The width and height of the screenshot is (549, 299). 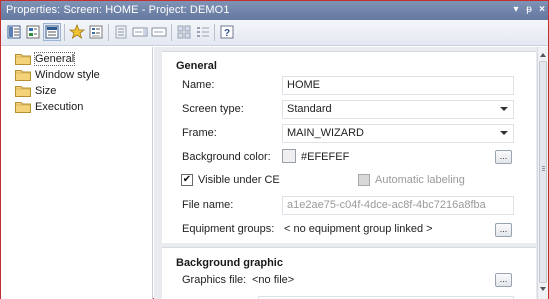 I want to click on categorized-view-icon, so click(x=52, y=32).